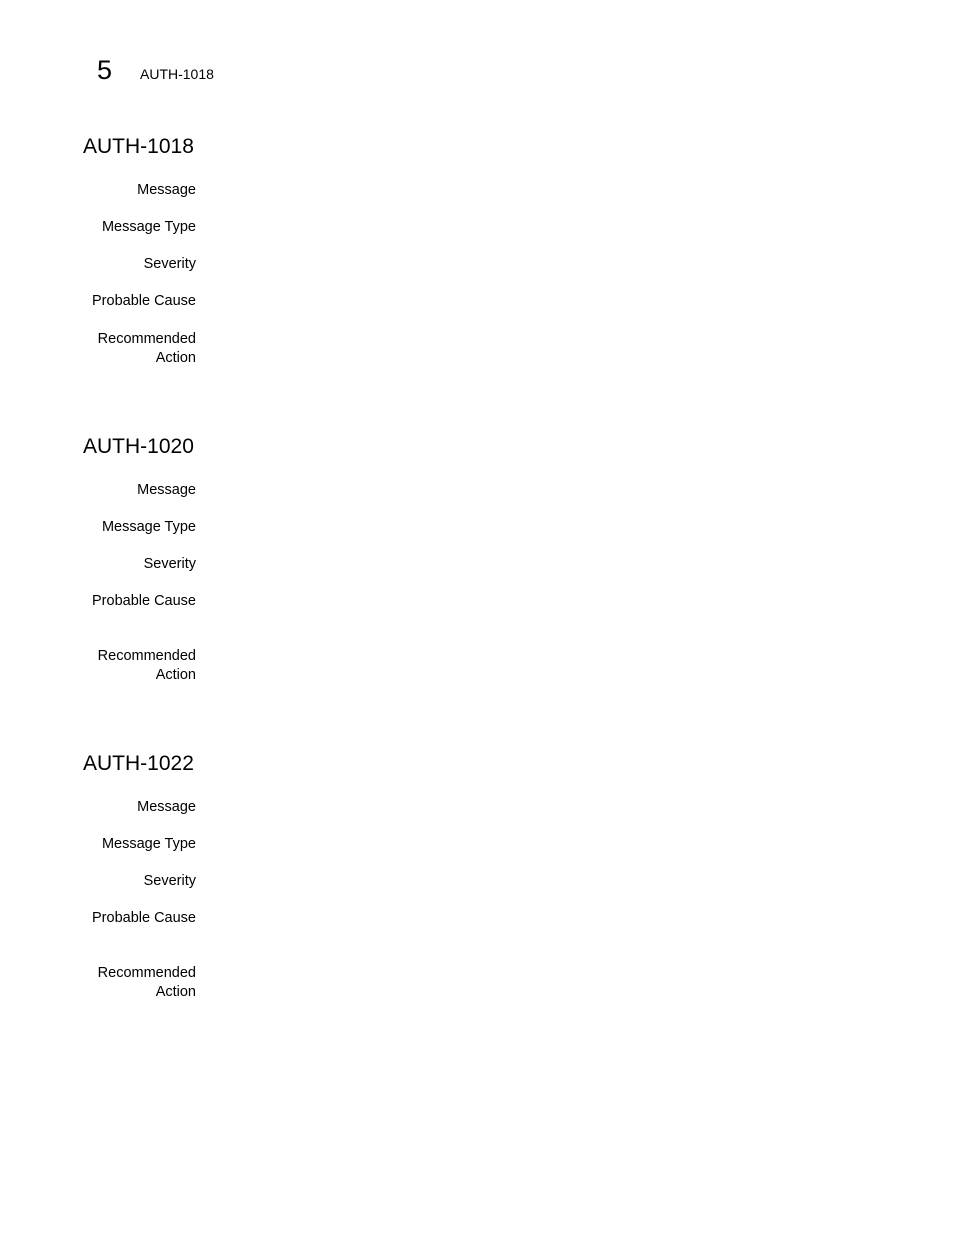 Image resolution: width=954 pixels, height=1235 pixels. Describe the element at coordinates (138, 146) in the screenshot. I see `section-title: AUTH-1018` at that location.